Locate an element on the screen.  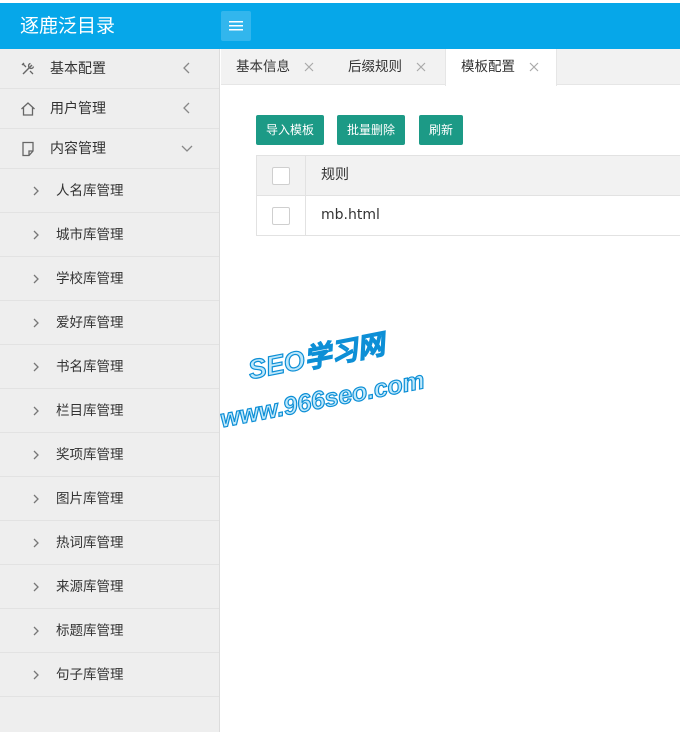
sidebar-subitem: 来源库管理 is located at coordinates (109, 587).